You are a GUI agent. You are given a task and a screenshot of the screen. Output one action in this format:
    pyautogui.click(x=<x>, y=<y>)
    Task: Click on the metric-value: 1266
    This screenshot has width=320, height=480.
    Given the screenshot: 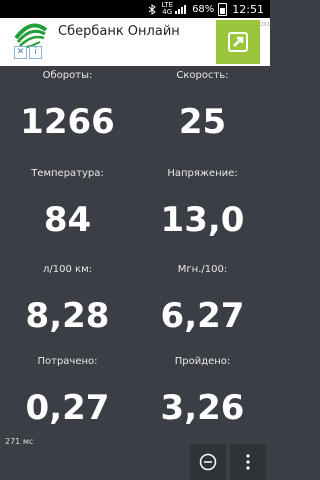 What is the action you would take?
    pyautogui.click(x=67, y=122)
    